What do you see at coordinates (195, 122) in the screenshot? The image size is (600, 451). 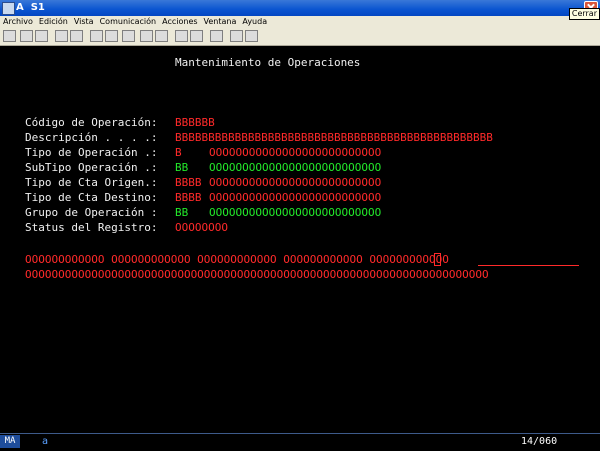 I see `field-input-codigo: BBBBBB` at bounding box center [195, 122].